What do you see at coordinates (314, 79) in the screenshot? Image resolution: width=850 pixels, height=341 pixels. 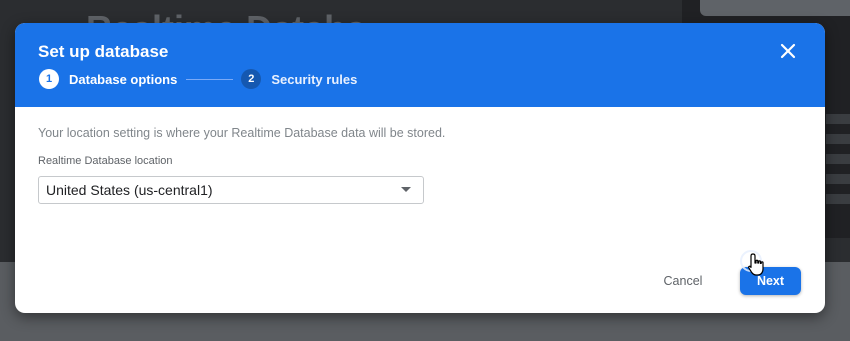 I see `step-label-security-rules: Security rules` at bounding box center [314, 79].